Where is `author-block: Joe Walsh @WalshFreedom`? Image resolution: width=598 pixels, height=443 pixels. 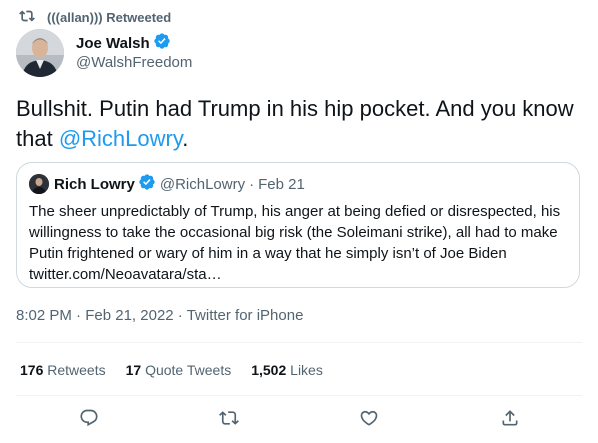 author-block: Joe Walsh @WalshFreedom is located at coordinates (134, 52).